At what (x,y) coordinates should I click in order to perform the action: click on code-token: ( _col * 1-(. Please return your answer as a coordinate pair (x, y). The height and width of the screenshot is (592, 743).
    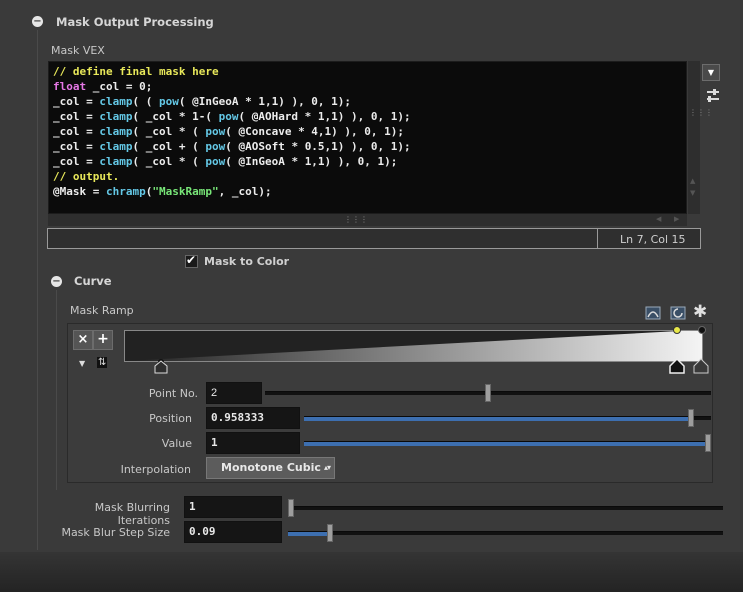
    Looking at the image, I should click on (175, 116).